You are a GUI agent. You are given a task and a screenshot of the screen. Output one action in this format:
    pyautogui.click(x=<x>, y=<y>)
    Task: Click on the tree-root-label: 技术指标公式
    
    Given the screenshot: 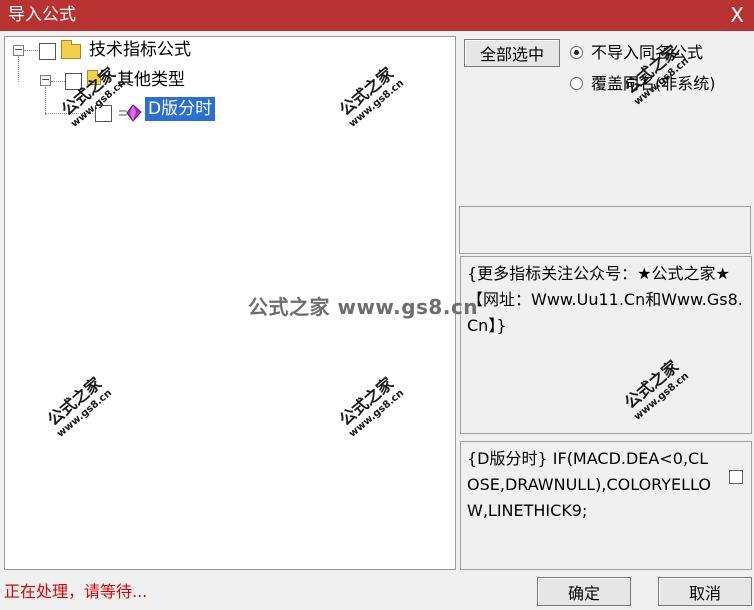 What is the action you would take?
    pyautogui.click(x=140, y=50)
    